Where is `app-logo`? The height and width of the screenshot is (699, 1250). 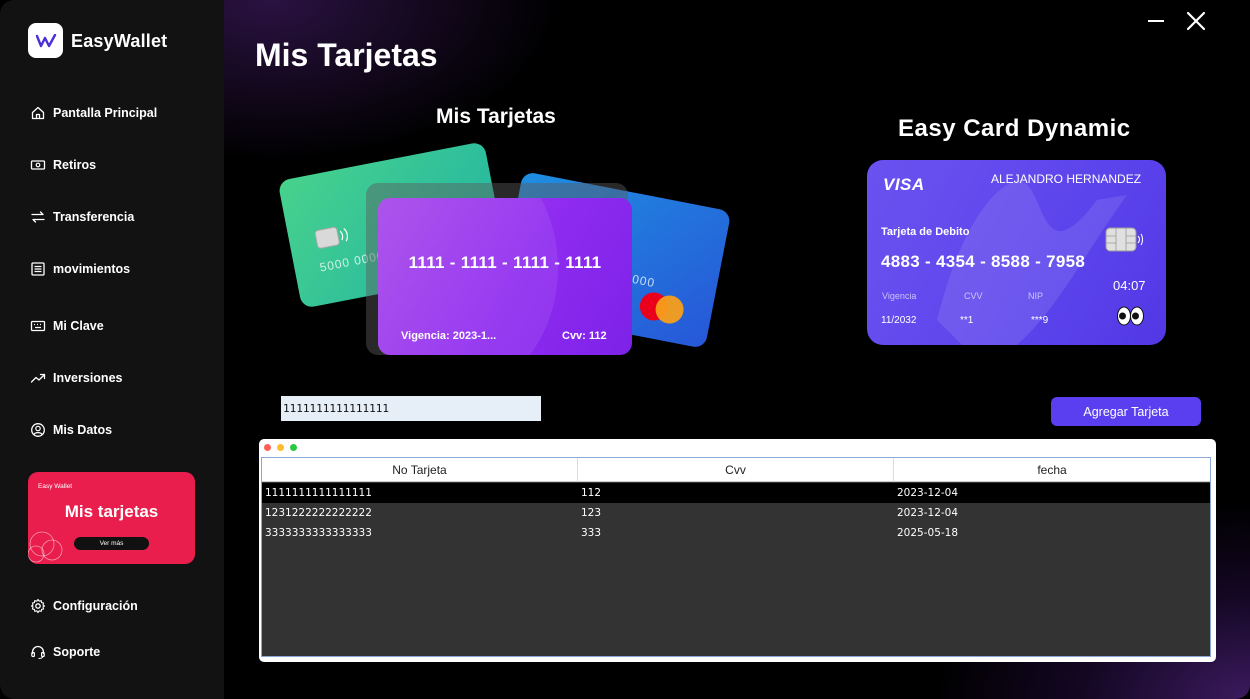
app-logo is located at coordinates (45, 40).